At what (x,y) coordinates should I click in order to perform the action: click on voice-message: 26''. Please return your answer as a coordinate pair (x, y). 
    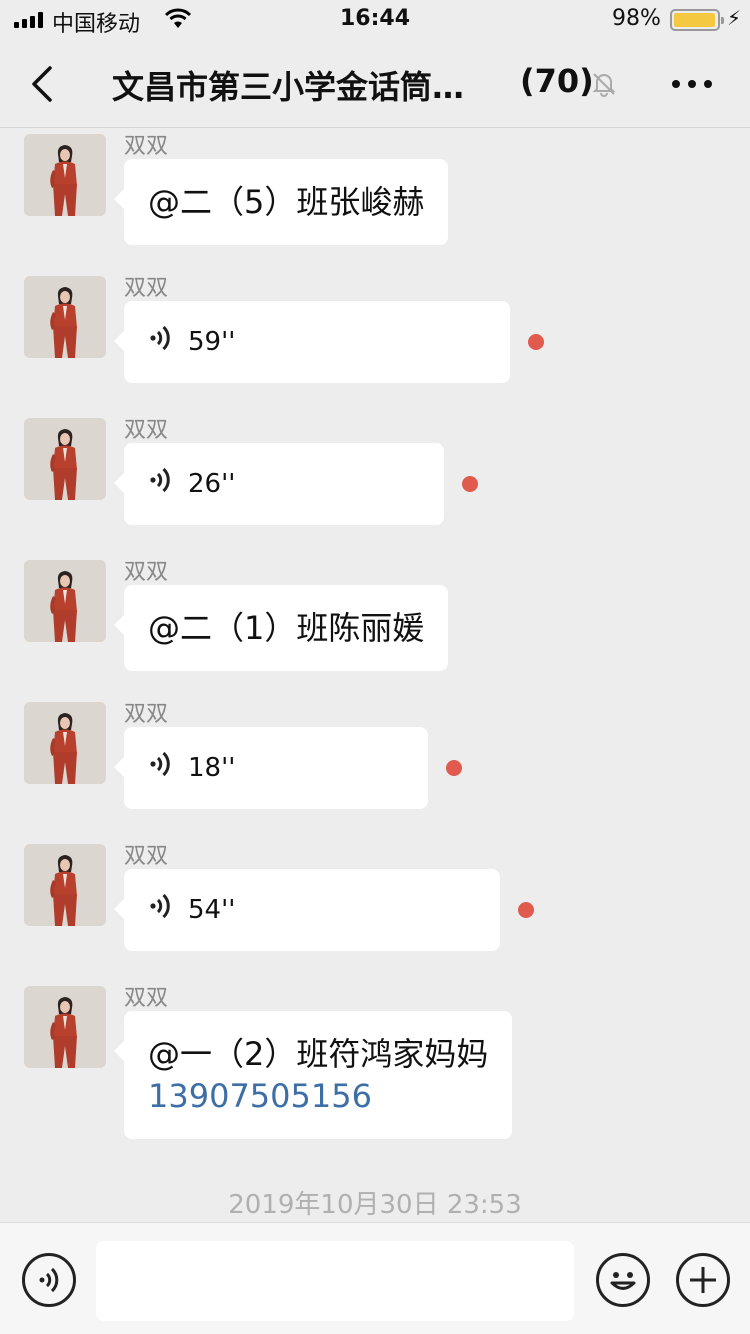
    Looking at the image, I should click on (284, 484).